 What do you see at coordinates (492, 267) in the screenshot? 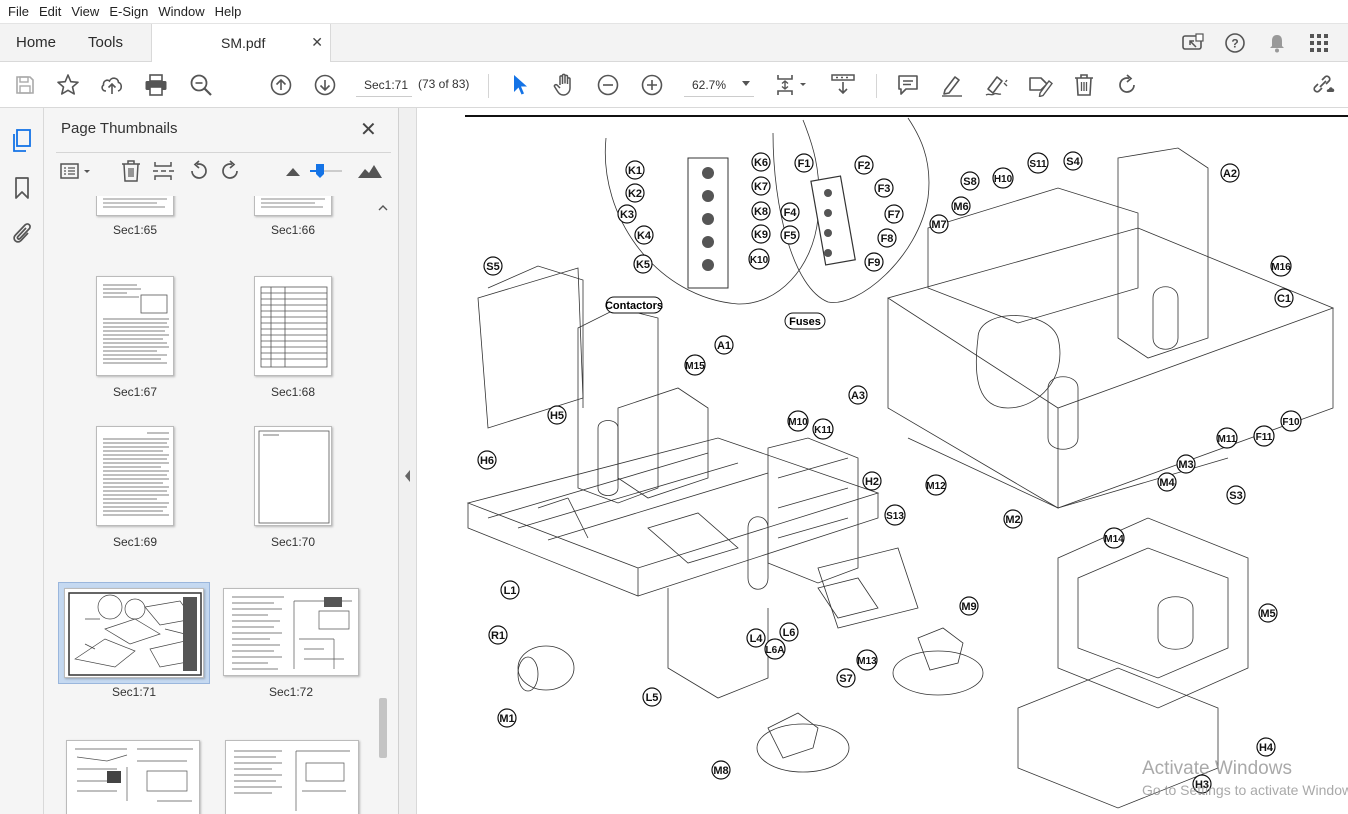
I see `svg-text: S5` at bounding box center [492, 267].